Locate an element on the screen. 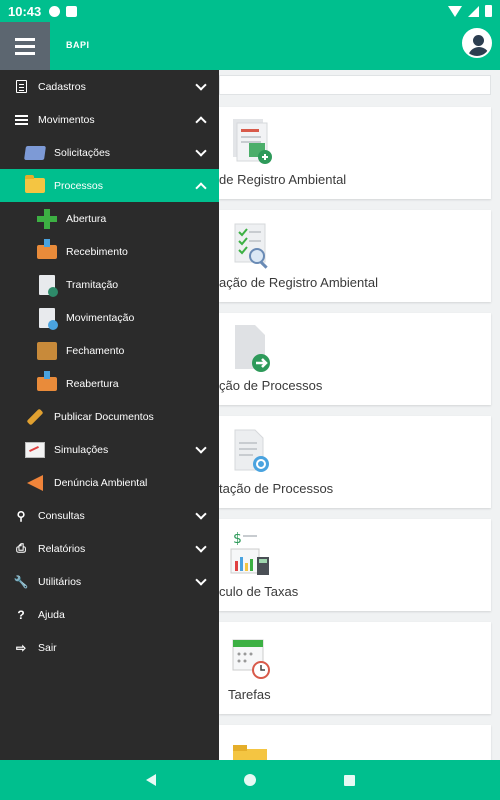 Image resolution: width=500 pixels, height=800 pixels. card-label: ação de Registro Ambiental is located at coordinates (298, 282).